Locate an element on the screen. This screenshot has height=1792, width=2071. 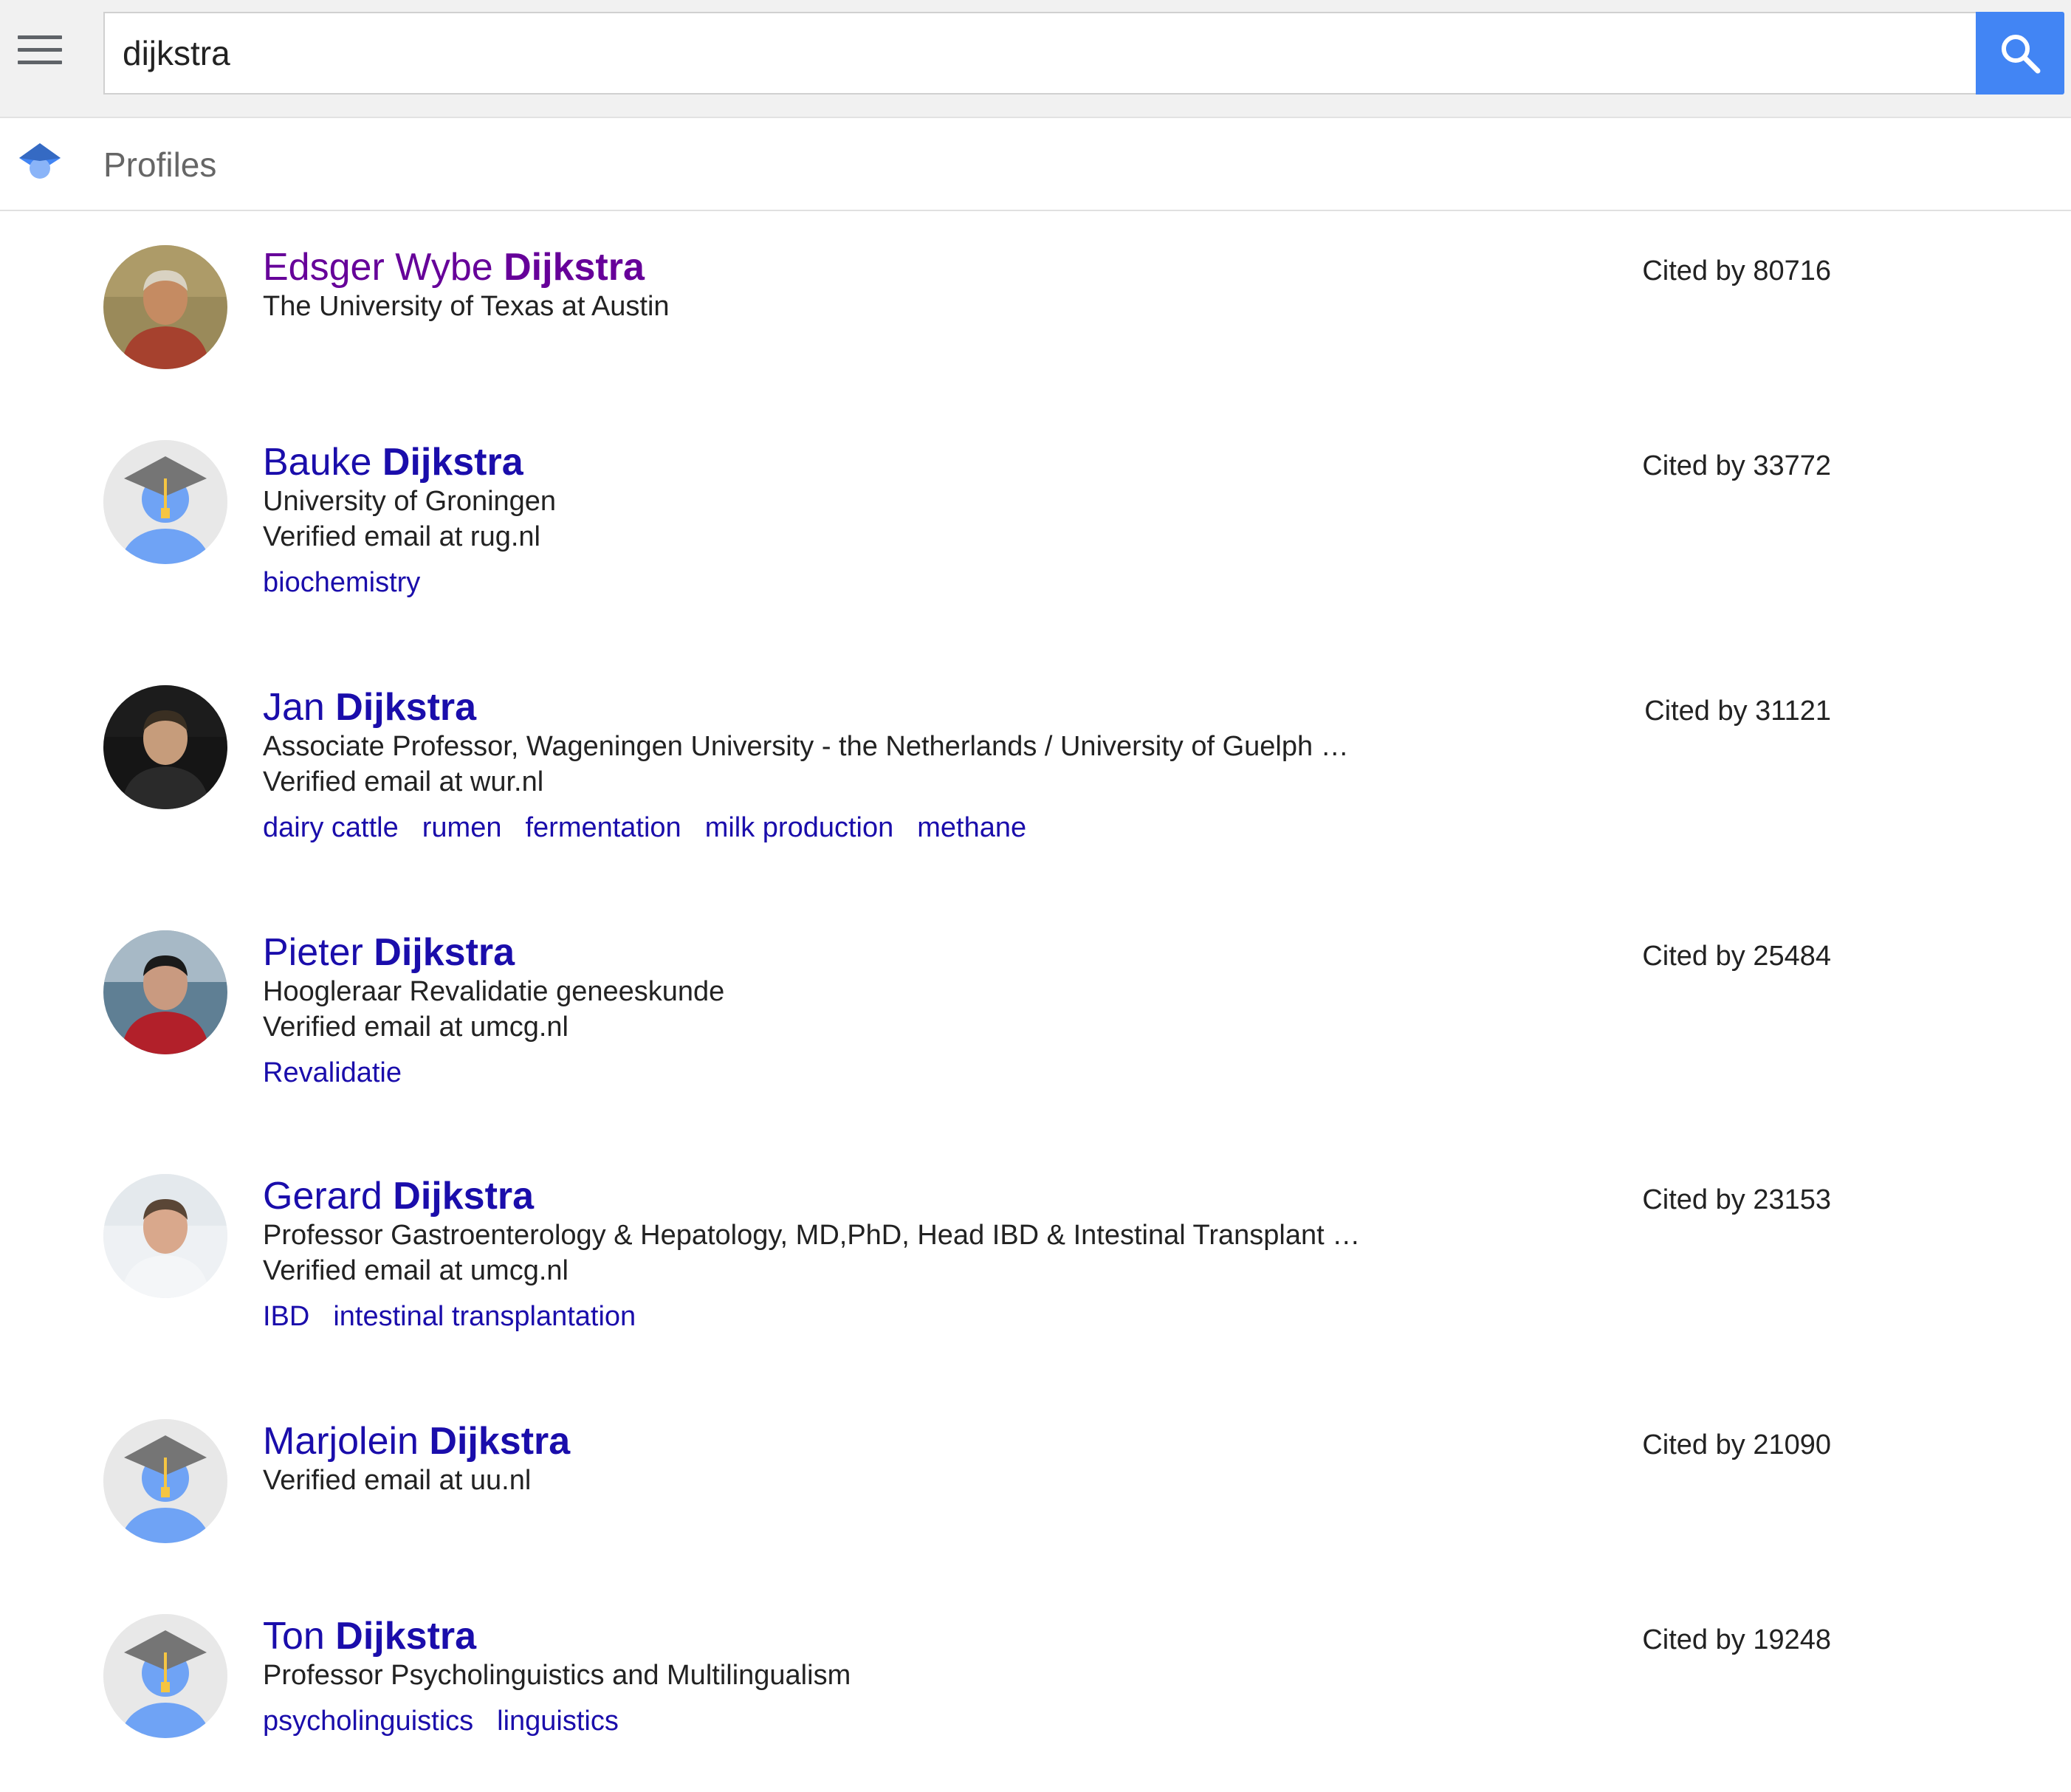
profiles-section-header: Profiles is located at coordinates (1035, 164).